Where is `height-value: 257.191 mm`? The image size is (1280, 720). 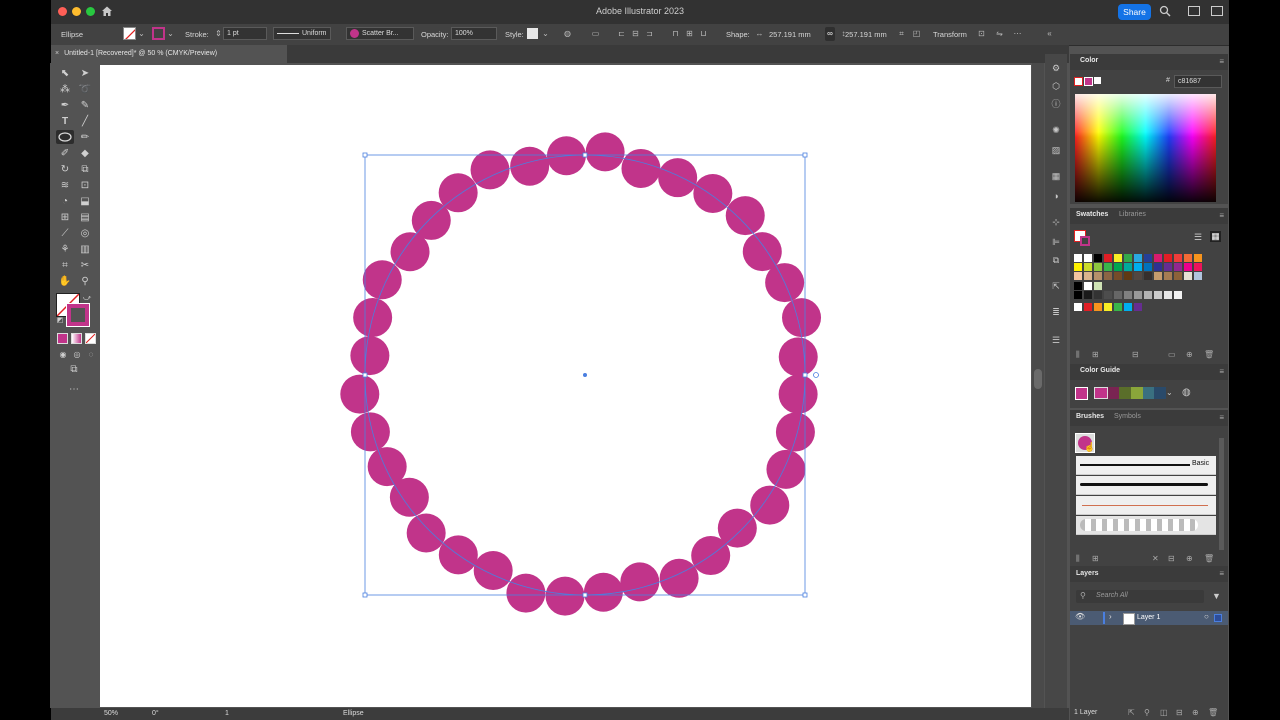 height-value: 257.191 mm is located at coordinates (866, 34).